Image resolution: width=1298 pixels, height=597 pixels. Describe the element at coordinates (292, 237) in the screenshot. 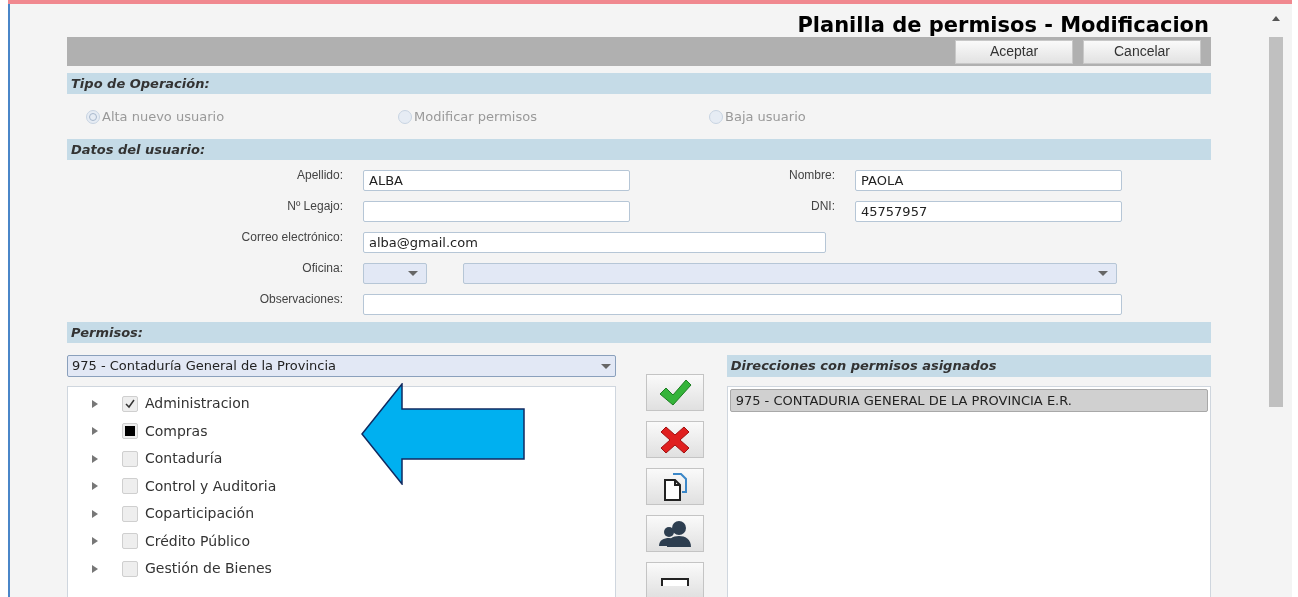

I see `field-label: Correo electrónico:` at that location.